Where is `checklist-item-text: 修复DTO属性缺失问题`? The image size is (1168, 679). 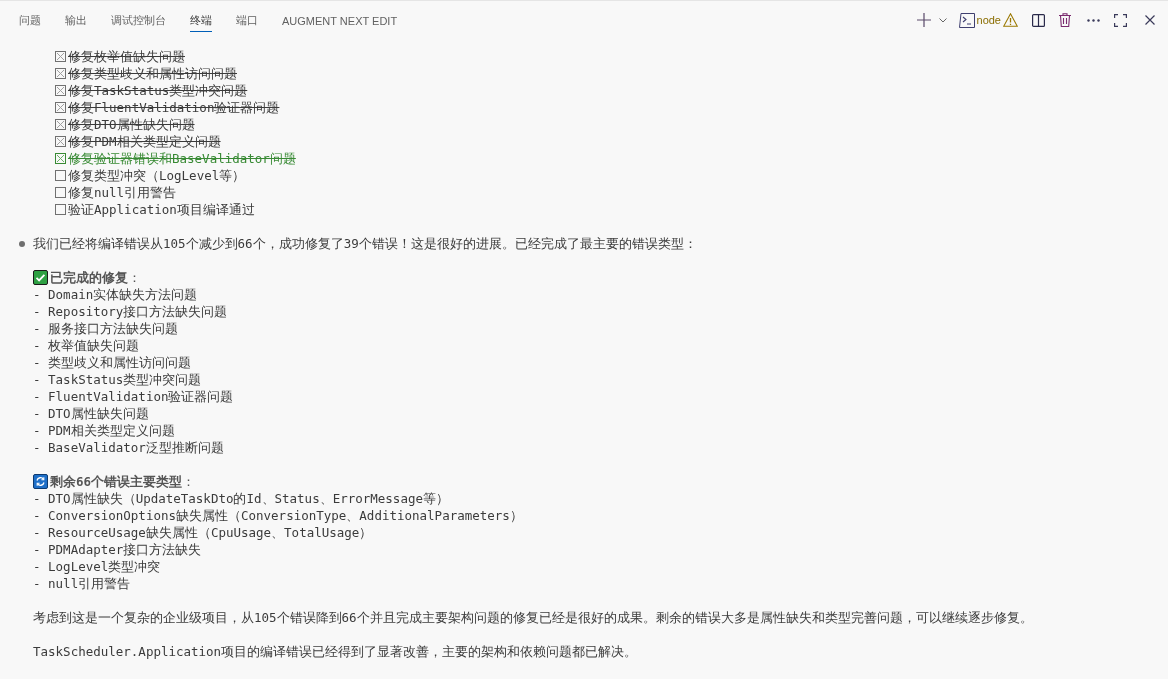 checklist-item-text: 修复DTO属性缺失问题 is located at coordinates (131, 124).